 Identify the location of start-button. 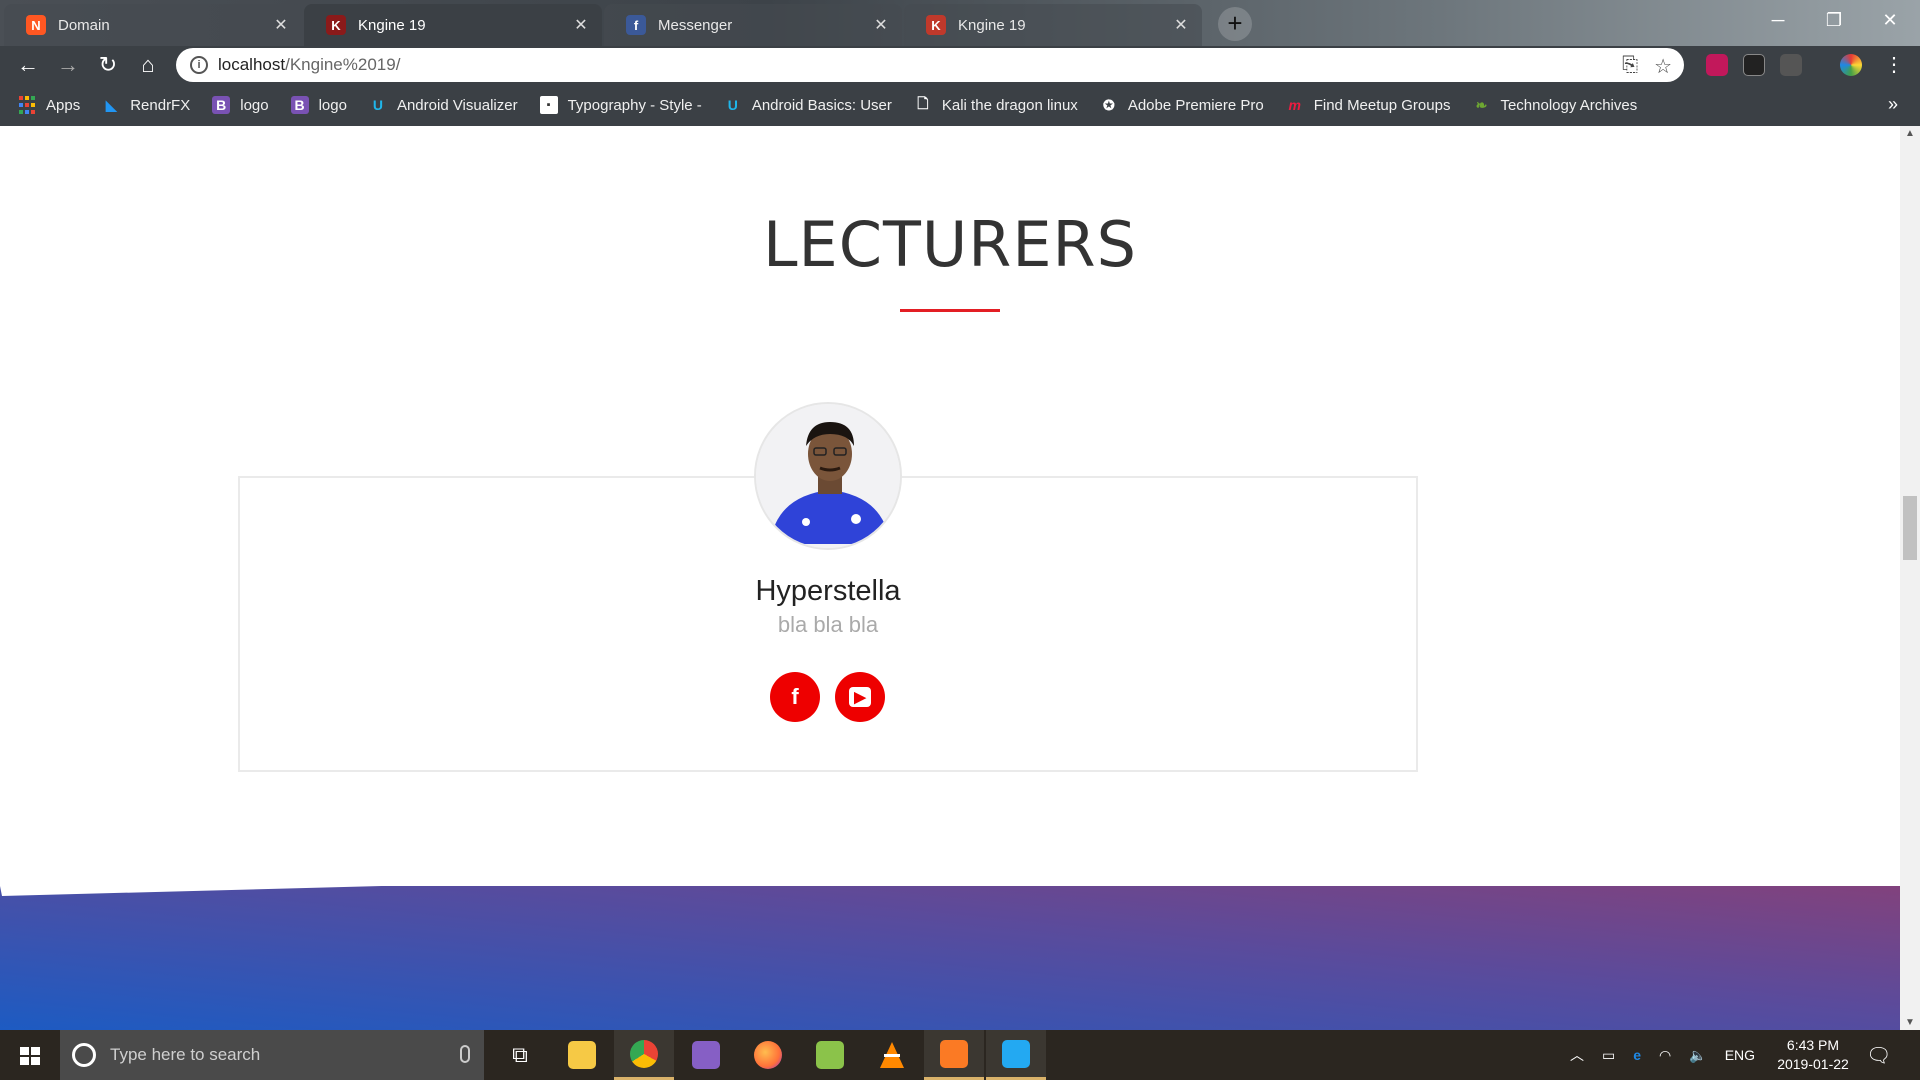
(30, 1055).